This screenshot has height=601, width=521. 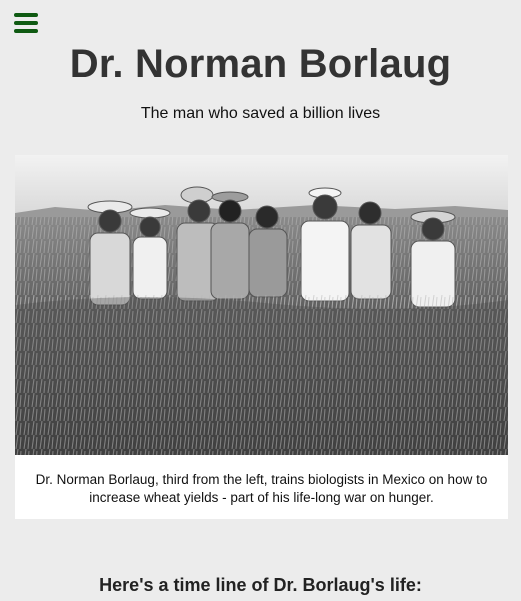 I want to click on hamburger-menu-icon, so click(x=26, y=24).